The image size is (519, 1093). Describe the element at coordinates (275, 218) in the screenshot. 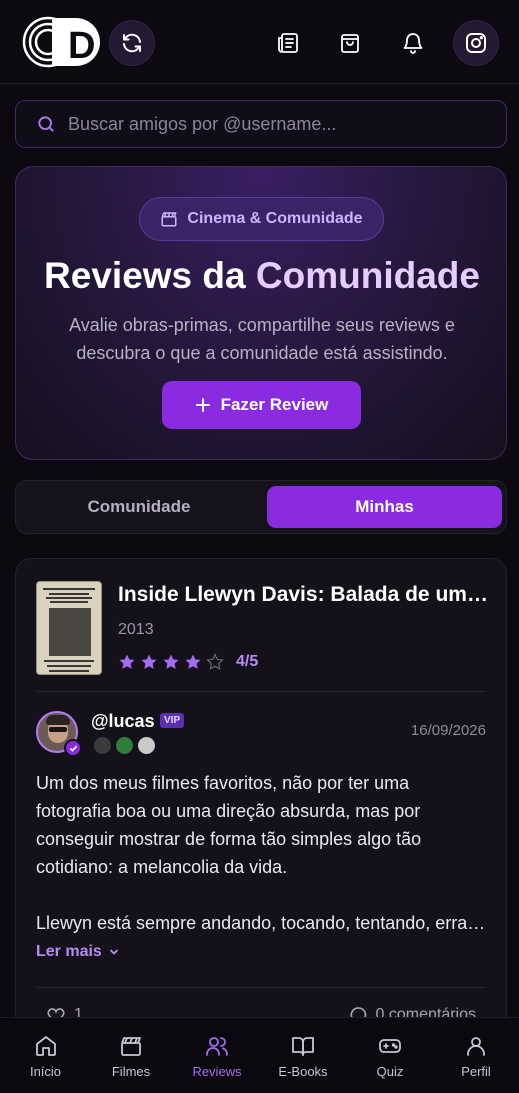

I see `badge-label: Cinema & Comunidade` at that location.